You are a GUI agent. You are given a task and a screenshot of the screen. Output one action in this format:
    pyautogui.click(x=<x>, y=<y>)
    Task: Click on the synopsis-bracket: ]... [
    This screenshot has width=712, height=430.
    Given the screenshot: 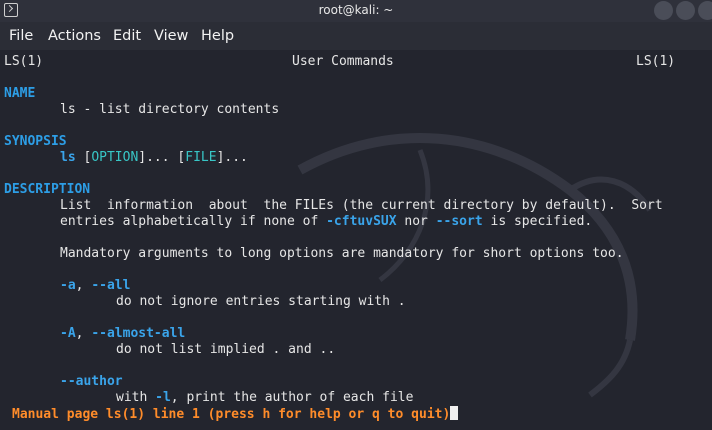 What is the action you would take?
    pyautogui.click(x=162, y=157)
    